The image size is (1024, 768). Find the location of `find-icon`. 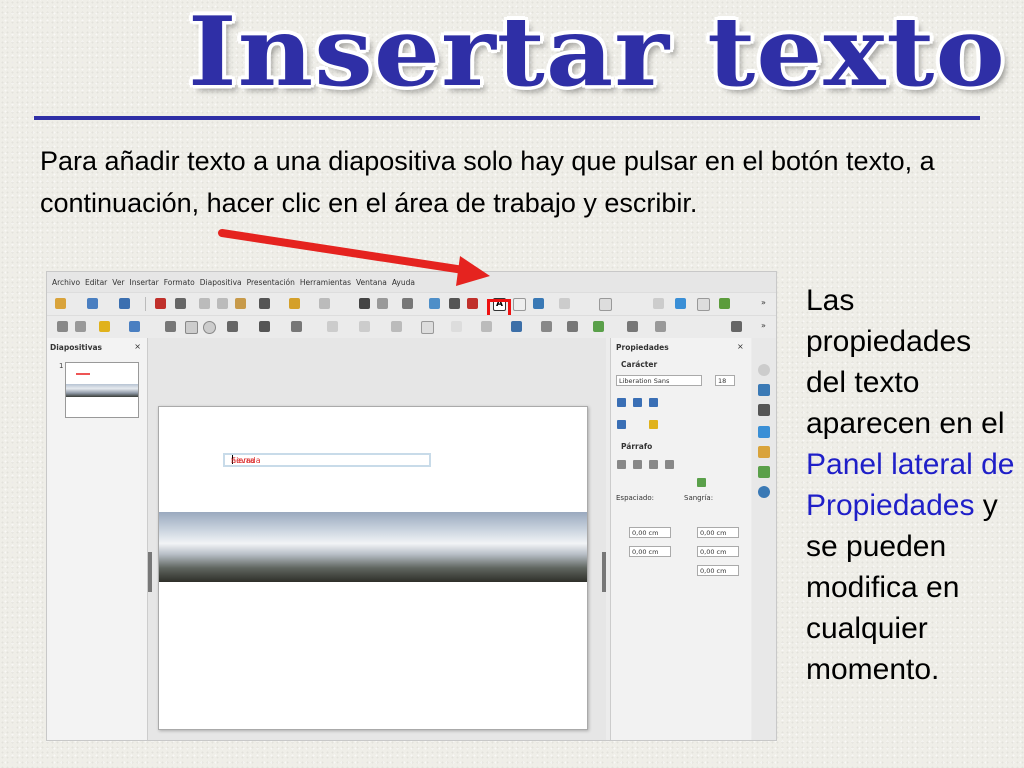

find-icon is located at coordinates (364, 303).